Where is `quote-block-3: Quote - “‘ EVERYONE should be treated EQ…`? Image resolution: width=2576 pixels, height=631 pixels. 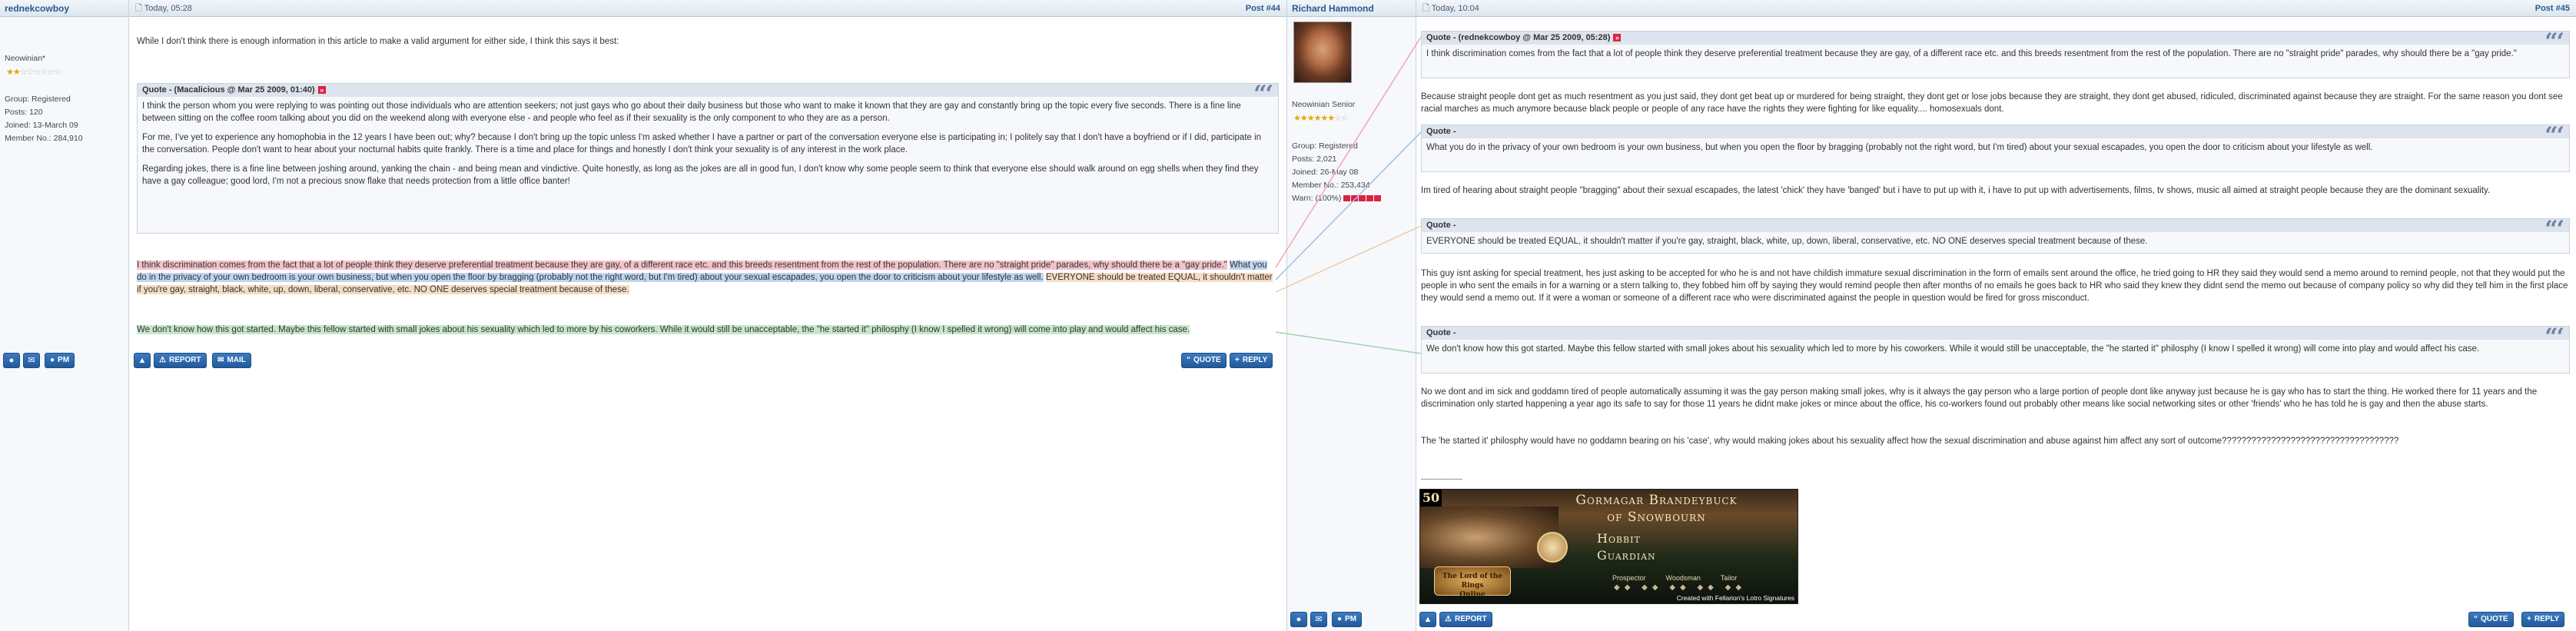 quote-block-3: Quote - “‘ EVERYONE should be treated EQ… is located at coordinates (1995, 235).